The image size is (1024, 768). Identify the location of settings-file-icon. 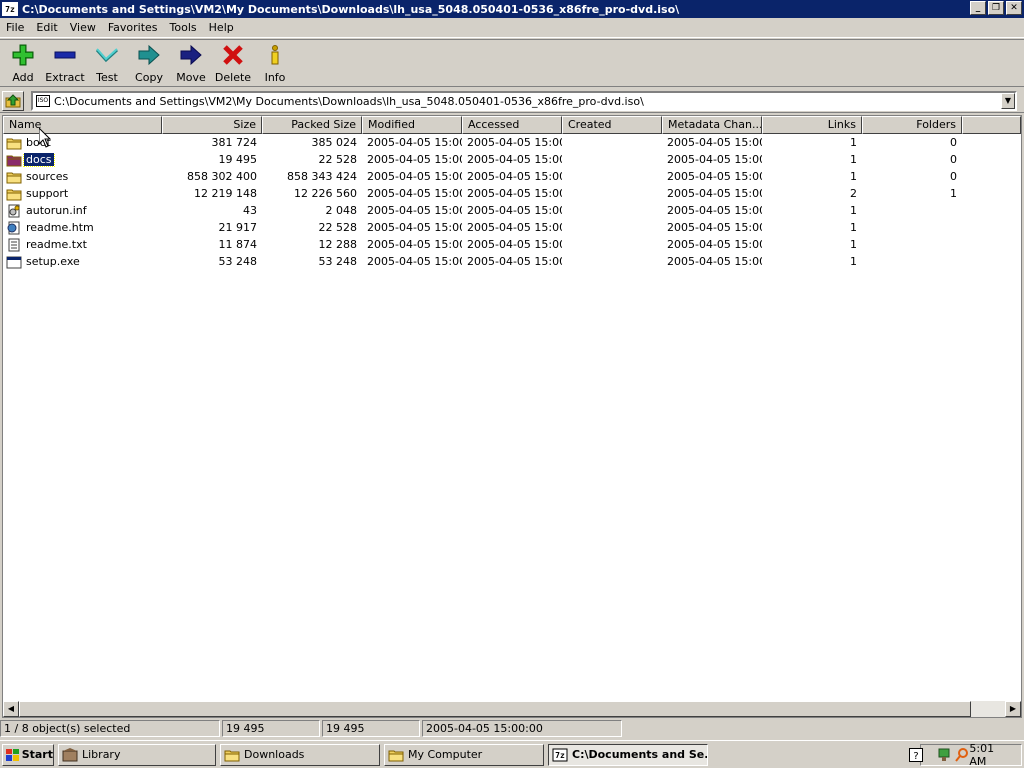
(14, 210).